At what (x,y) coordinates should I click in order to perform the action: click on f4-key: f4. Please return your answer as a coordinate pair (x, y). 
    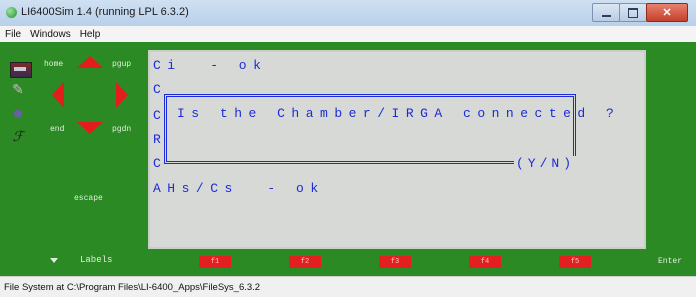
    Looking at the image, I should click on (485, 262).